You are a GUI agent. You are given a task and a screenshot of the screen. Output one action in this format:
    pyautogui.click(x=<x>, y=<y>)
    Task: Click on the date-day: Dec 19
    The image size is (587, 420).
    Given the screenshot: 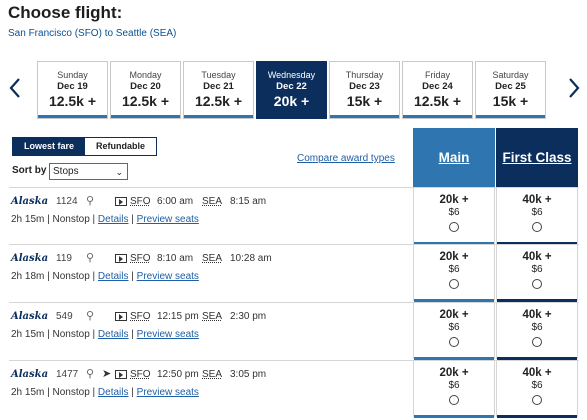 What is the action you would take?
    pyautogui.click(x=72, y=86)
    